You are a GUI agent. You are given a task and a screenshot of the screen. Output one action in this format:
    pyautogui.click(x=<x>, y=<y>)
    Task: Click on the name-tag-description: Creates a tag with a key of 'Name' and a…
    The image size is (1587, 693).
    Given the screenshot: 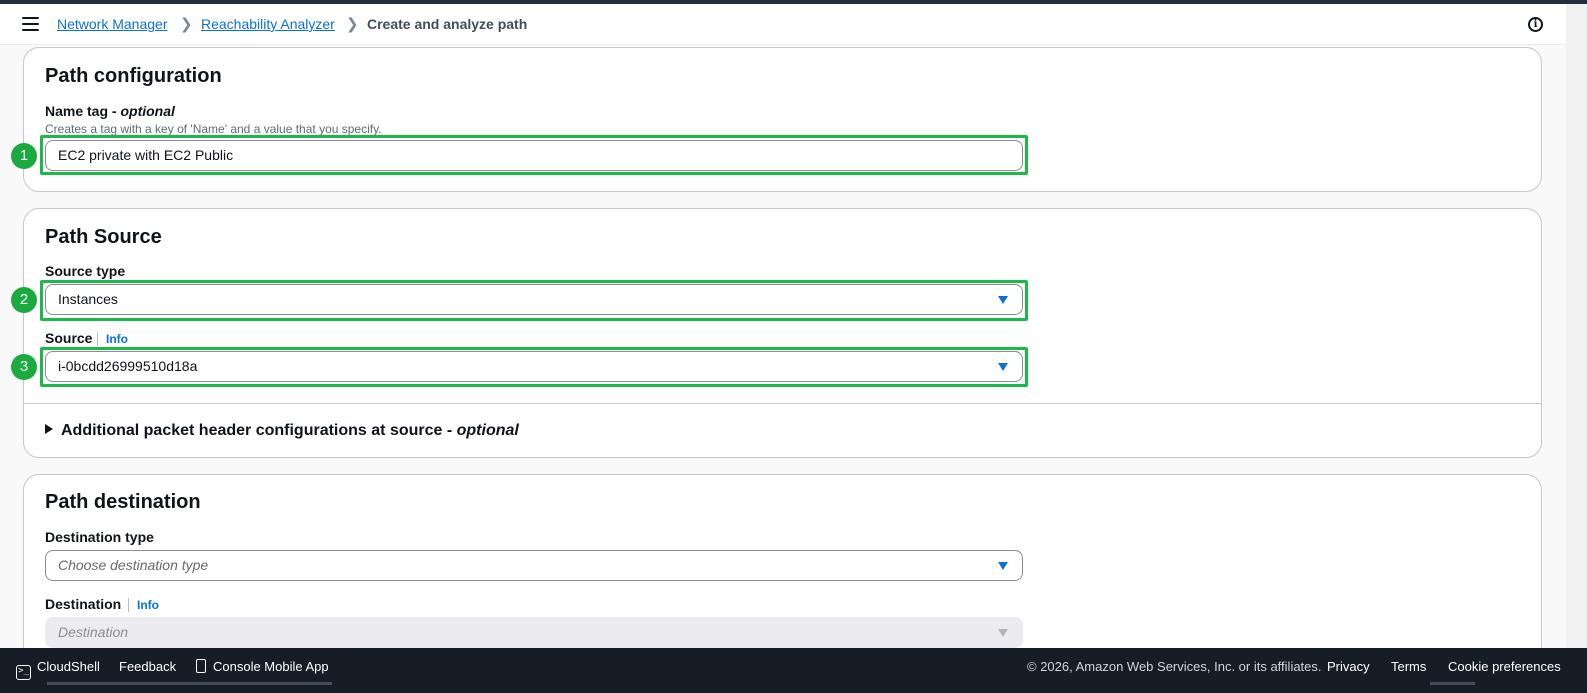 What is the action you would take?
    pyautogui.click(x=213, y=129)
    